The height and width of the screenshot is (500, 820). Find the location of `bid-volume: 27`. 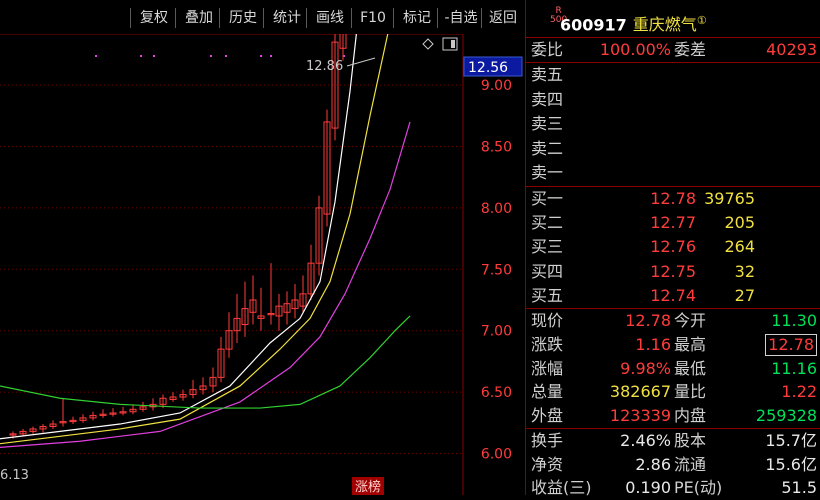

bid-volume: 27 is located at coordinates (744, 295).